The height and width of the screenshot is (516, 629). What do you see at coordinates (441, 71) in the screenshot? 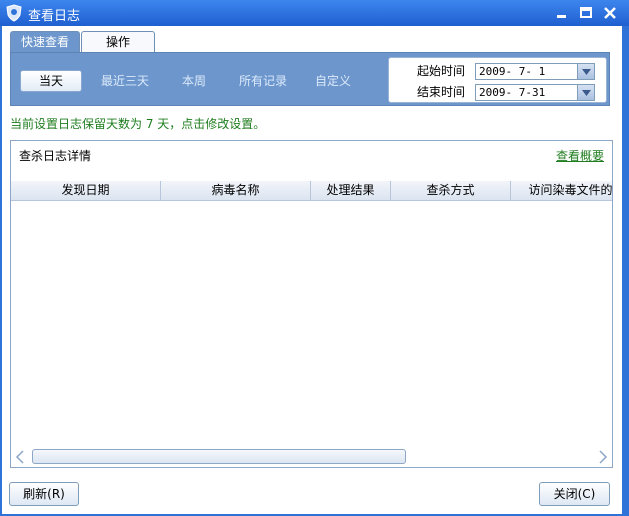
I see `start-date-label: 起始时间` at bounding box center [441, 71].